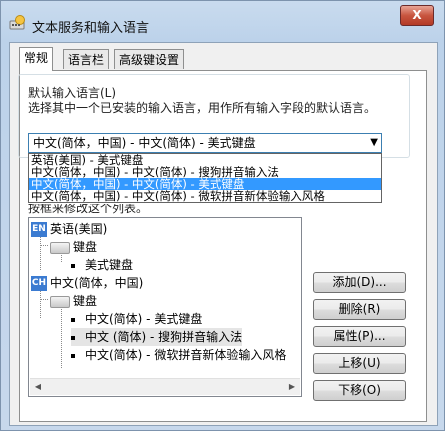 This screenshot has height=431, width=445. Describe the element at coordinates (39, 283) in the screenshot. I see `language-badge-icon: CH` at that location.